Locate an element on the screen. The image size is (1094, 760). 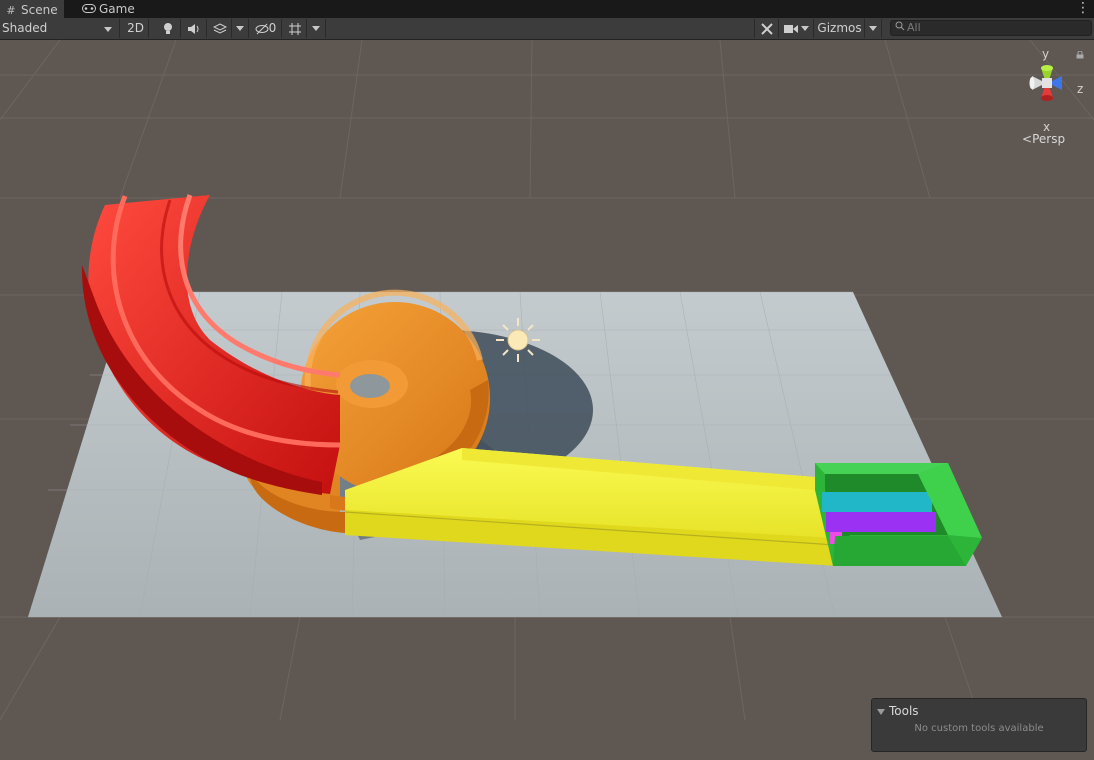
lighting-icon is located at coordinates (167, 28).